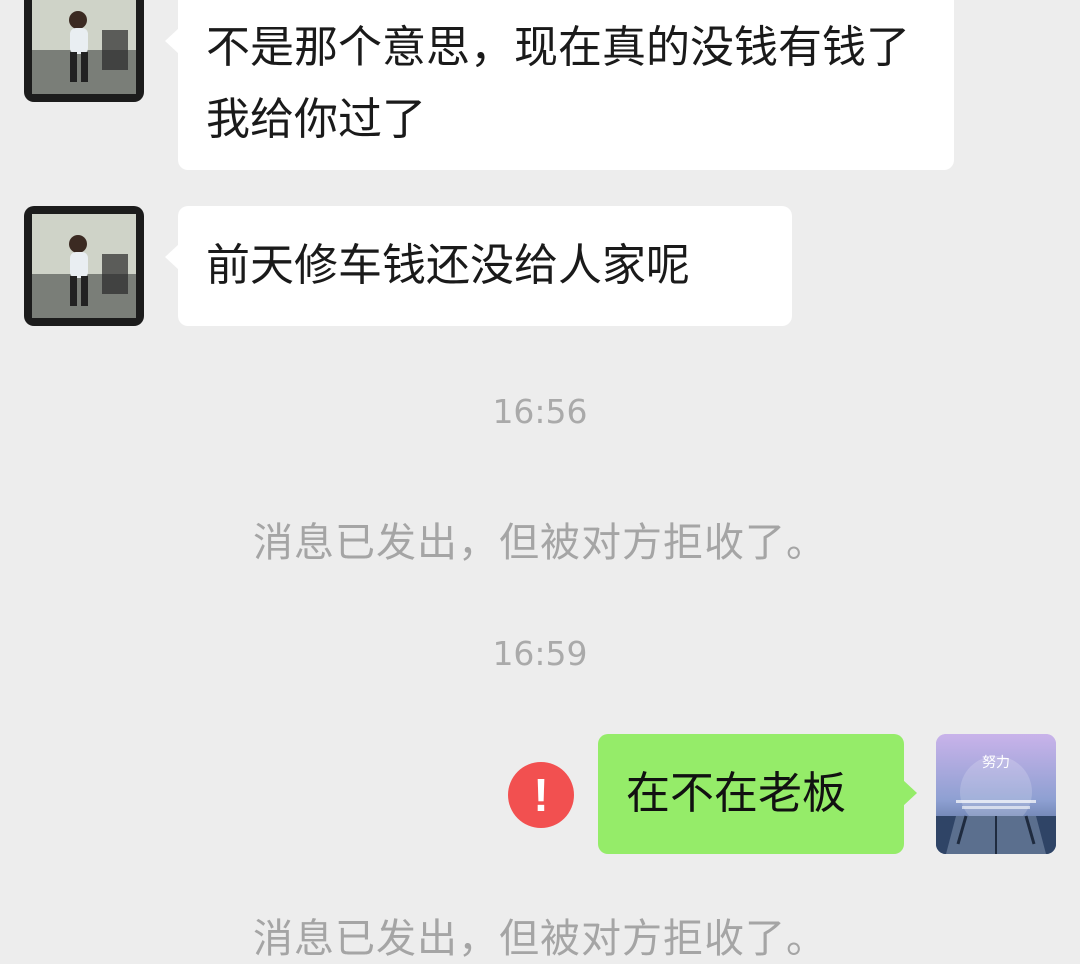  I want to click on message-text: 在不在老板, so click(736, 793).